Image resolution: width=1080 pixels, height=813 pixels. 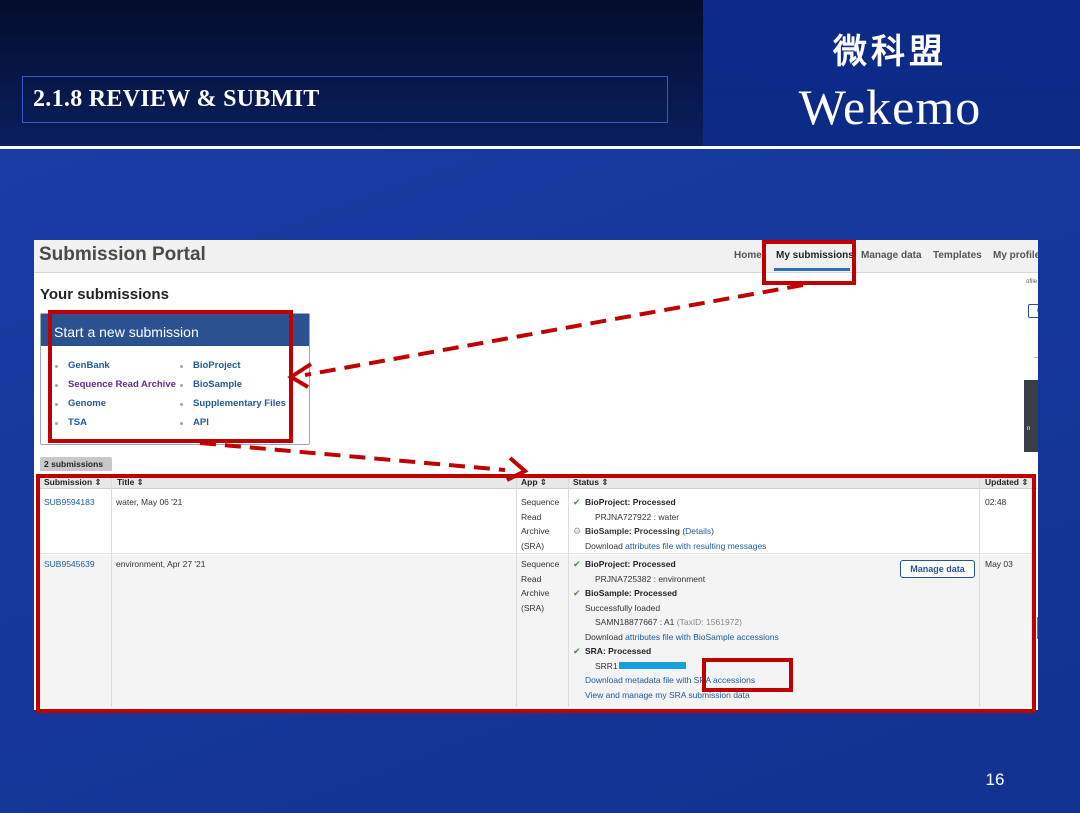 I want to click on brand-name-chinese: 微科盟, so click(x=890, y=52).